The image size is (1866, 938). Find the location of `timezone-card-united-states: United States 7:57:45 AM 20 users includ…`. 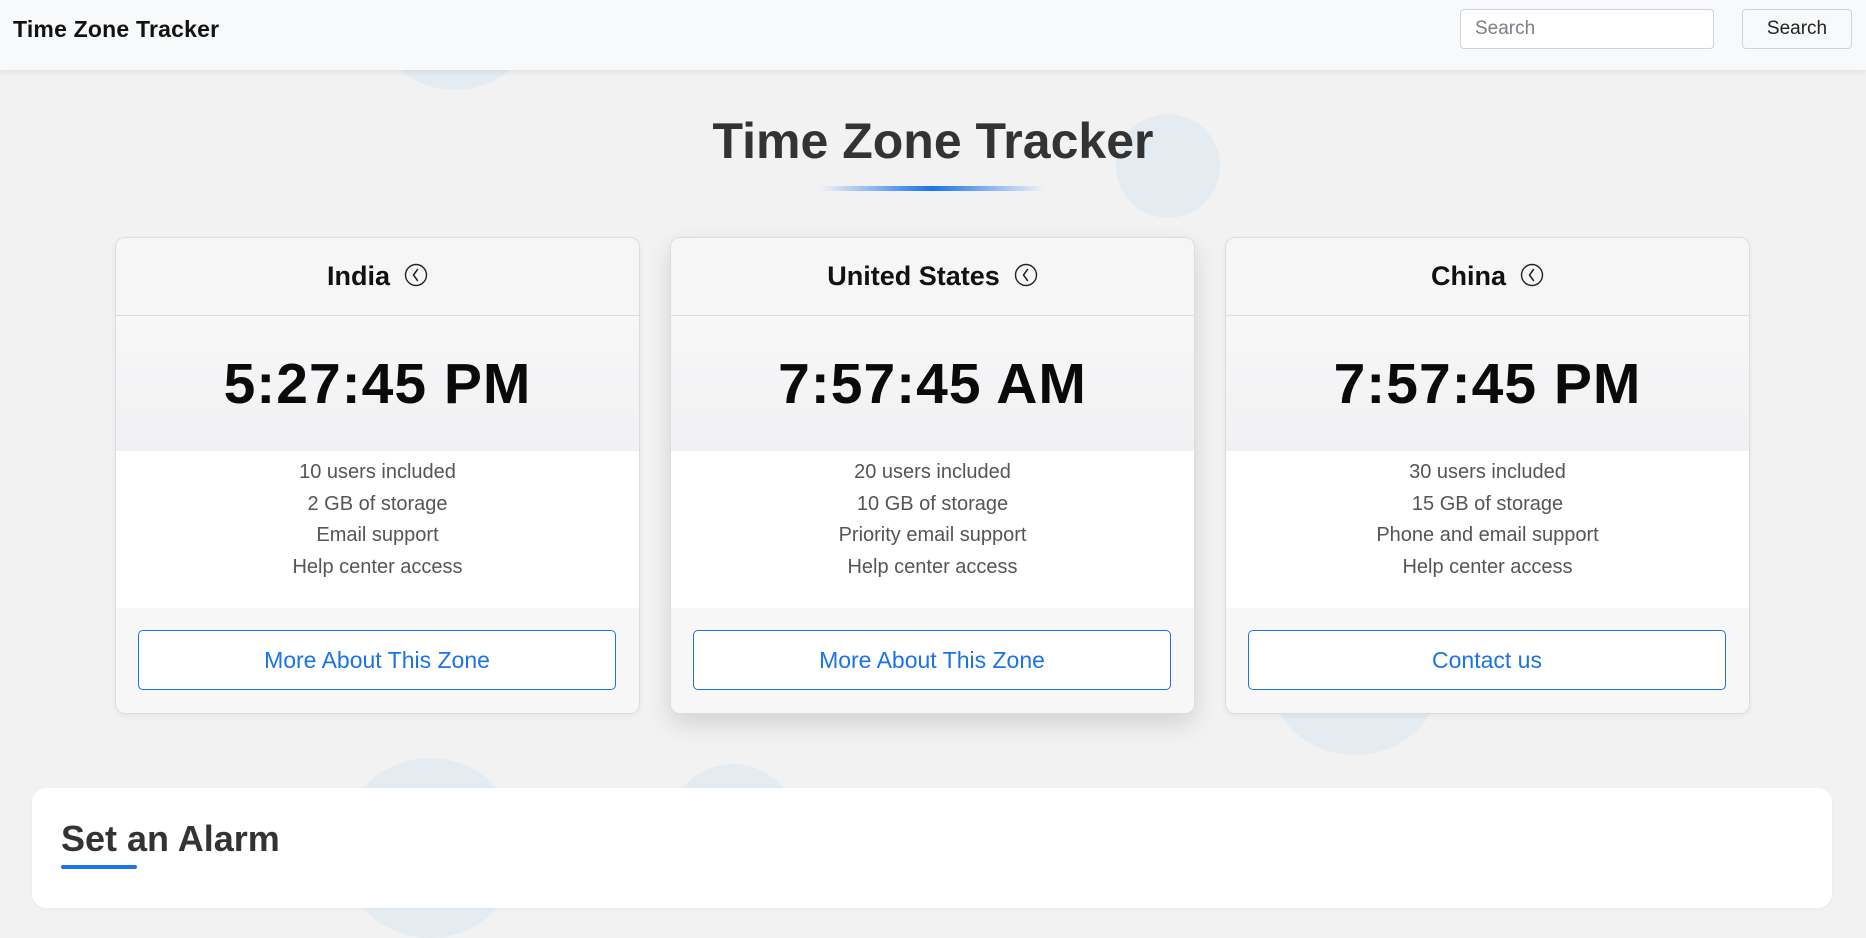

timezone-card-united-states: United States 7:57:45 AM 20 users includ… is located at coordinates (932, 475).